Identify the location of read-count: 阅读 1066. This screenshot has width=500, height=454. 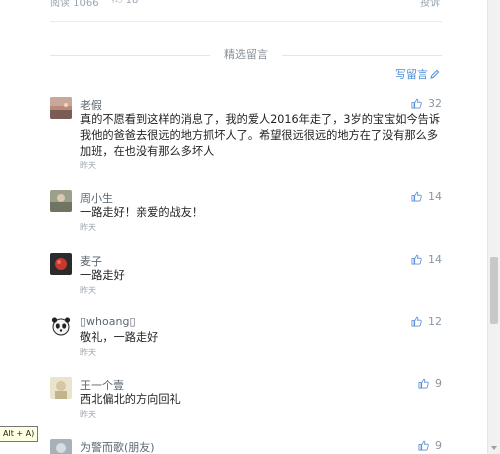
(74, 4).